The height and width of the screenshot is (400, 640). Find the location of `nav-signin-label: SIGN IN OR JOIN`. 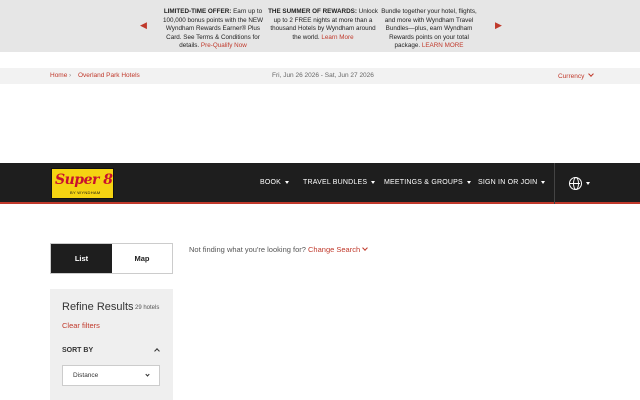

nav-signin-label: SIGN IN OR JOIN is located at coordinates (508, 182).